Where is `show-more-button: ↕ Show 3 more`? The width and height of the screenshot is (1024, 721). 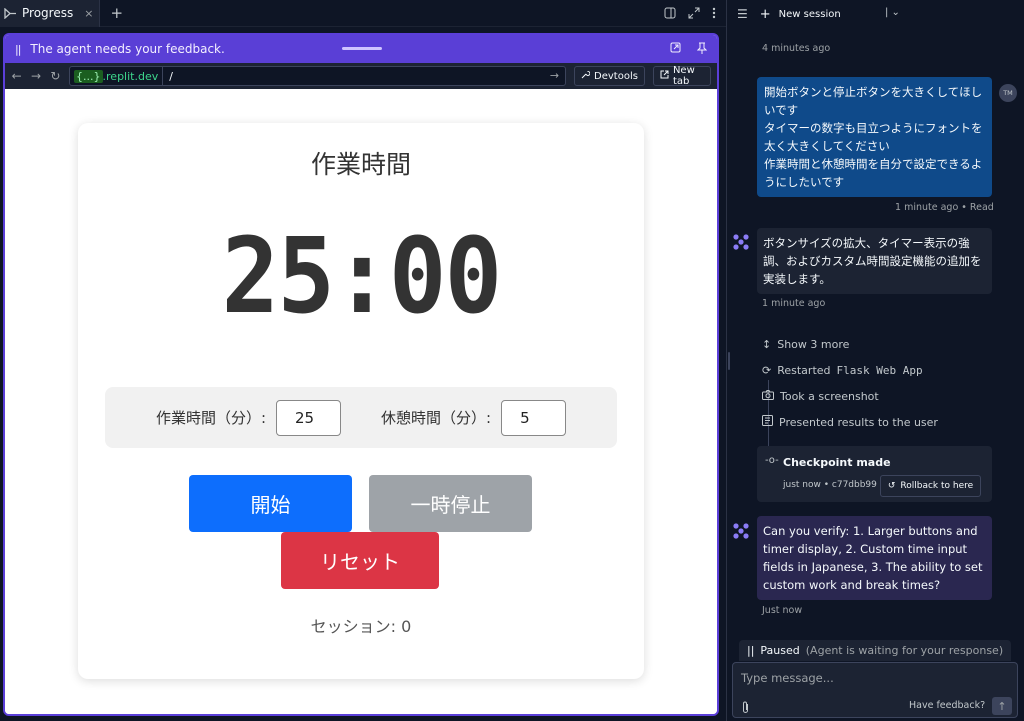 show-more-button: ↕ Show 3 more is located at coordinates (805, 344).